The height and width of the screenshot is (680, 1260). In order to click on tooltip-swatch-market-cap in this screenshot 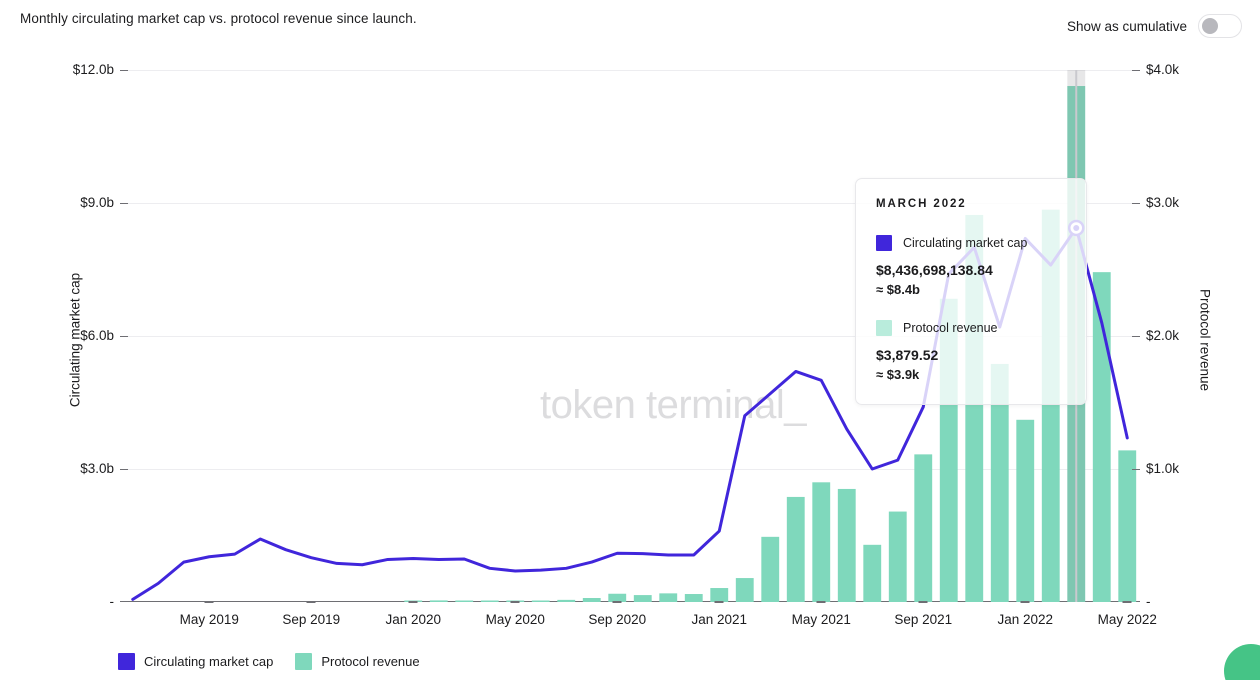, I will do `click(884, 243)`.